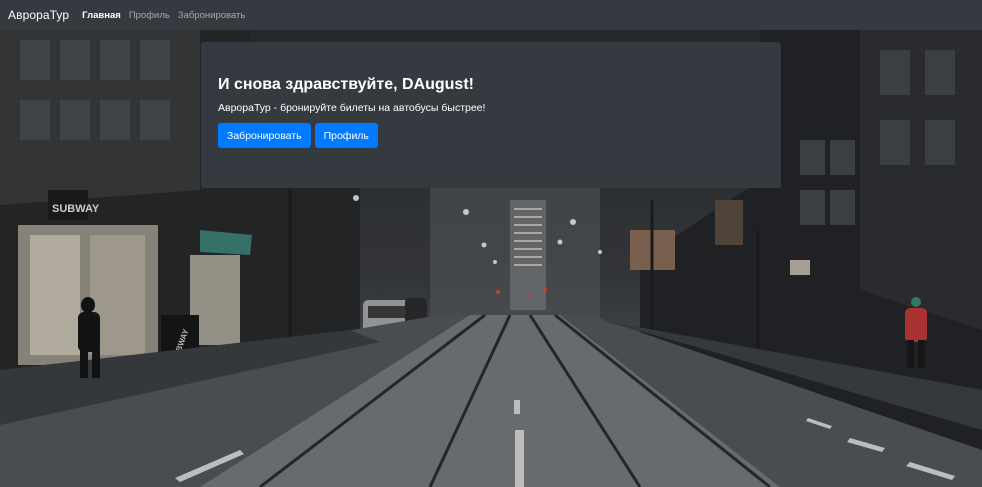 Image resolution: width=982 pixels, height=487 pixels. Describe the element at coordinates (346, 84) in the screenshot. I see `welcome-heading: И снова здравствуйте, DAugust!` at that location.